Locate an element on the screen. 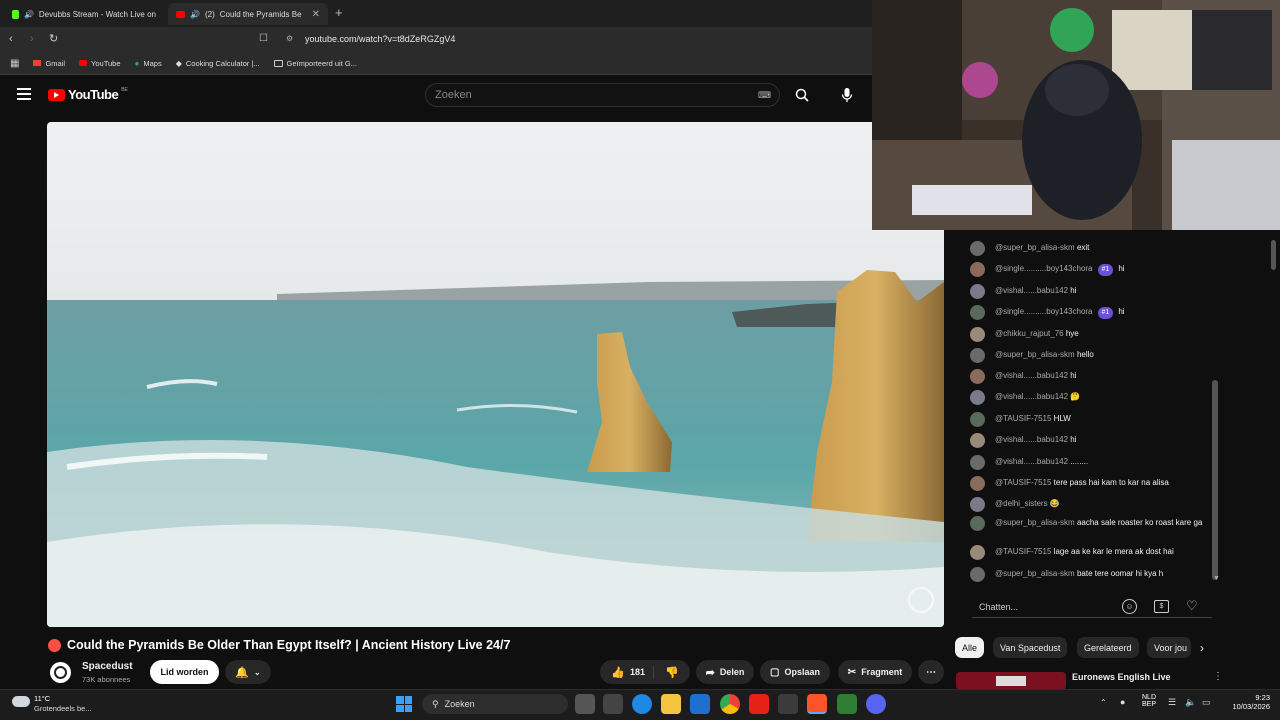 The height and width of the screenshot is (720, 1280). save-button: ▢ Opslaan is located at coordinates (795, 672).